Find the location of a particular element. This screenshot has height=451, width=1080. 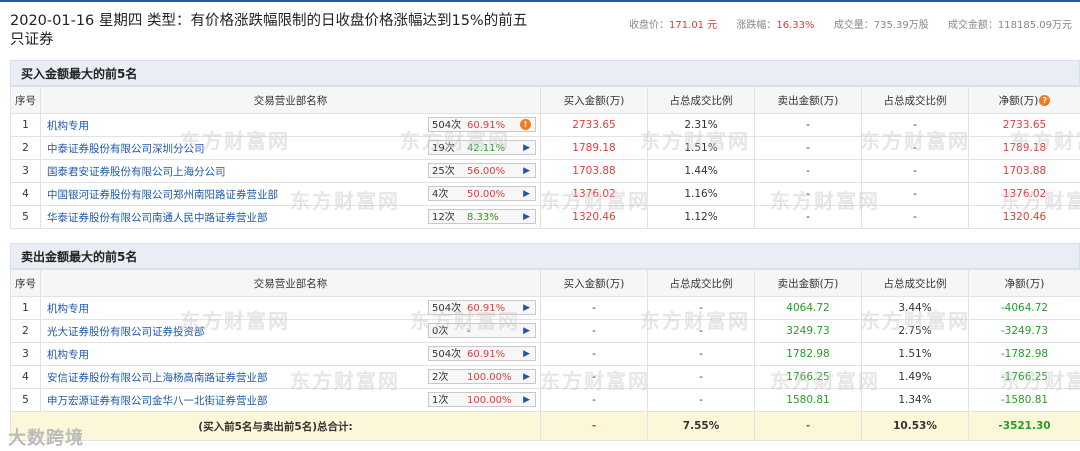

sell-amount: 1766.25 is located at coordinates (808, 377).